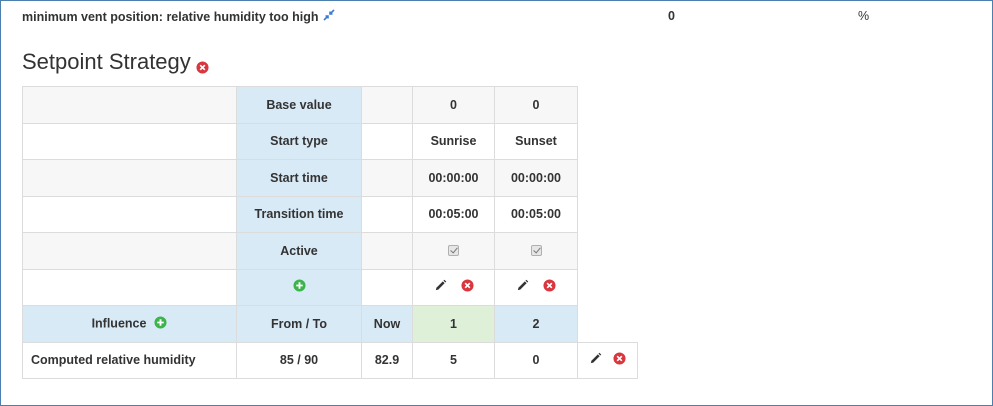 The height and width of the screenshot is (406, 993). Describe the element at coordinates (106, 61) in the screenshot. I see `section-title-text: Setpoint Strategy` at that location.